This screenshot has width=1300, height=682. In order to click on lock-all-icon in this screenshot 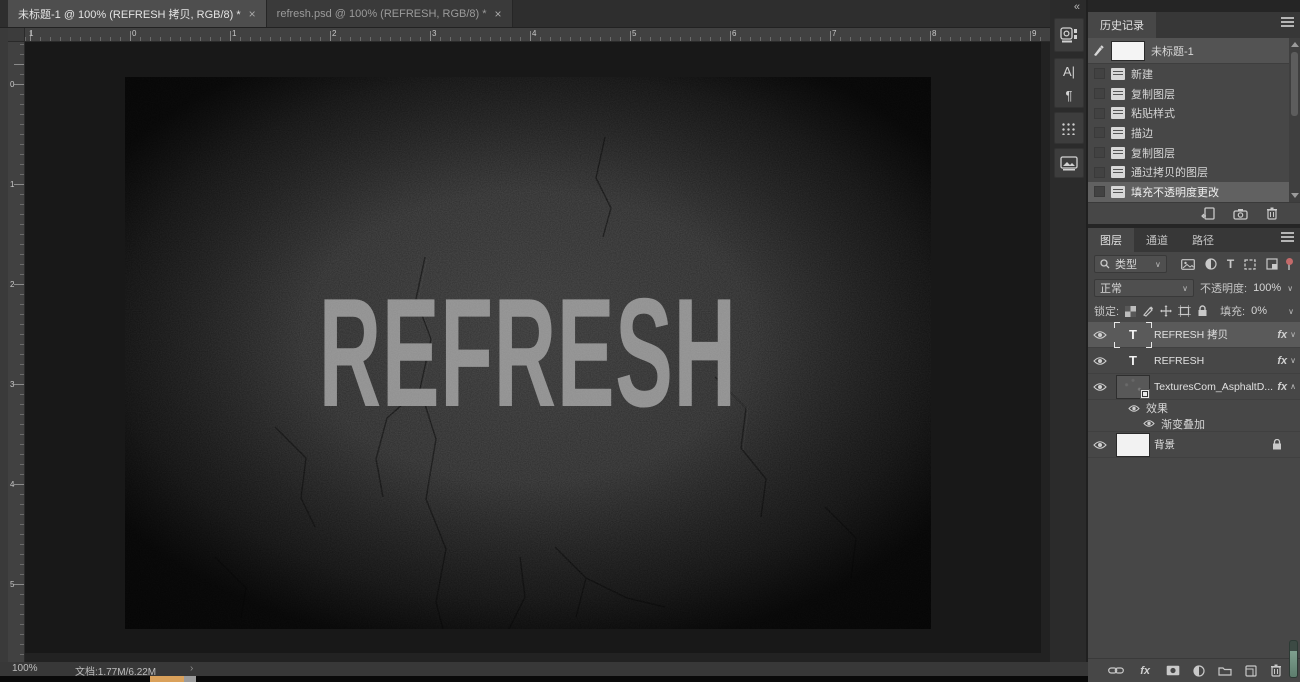, I will do `click(1202, 311)`.